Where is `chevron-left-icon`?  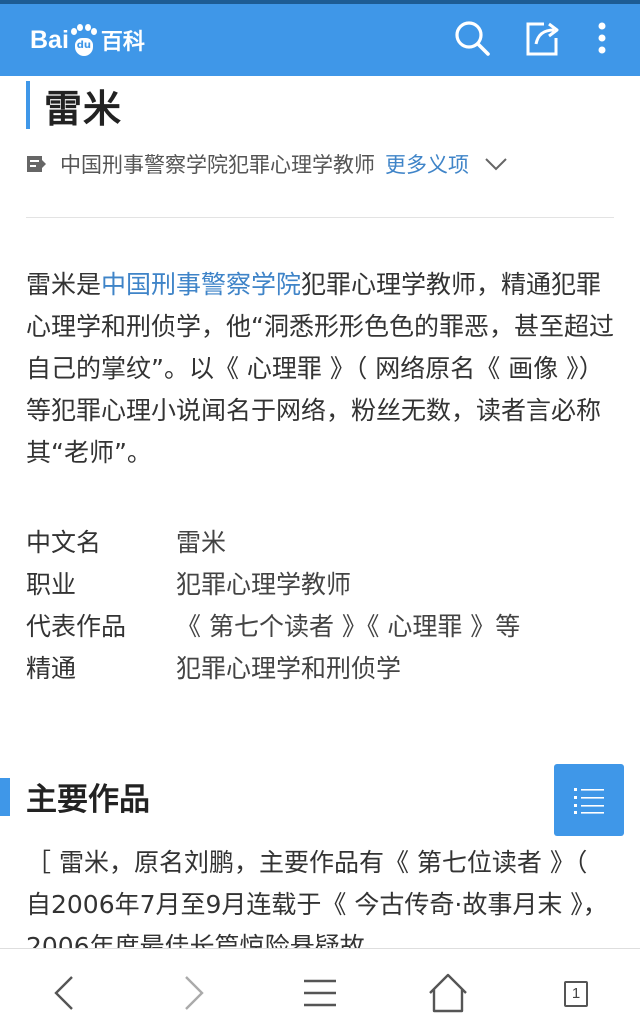
chevron-left-icon is located at coordinates (63, 993).